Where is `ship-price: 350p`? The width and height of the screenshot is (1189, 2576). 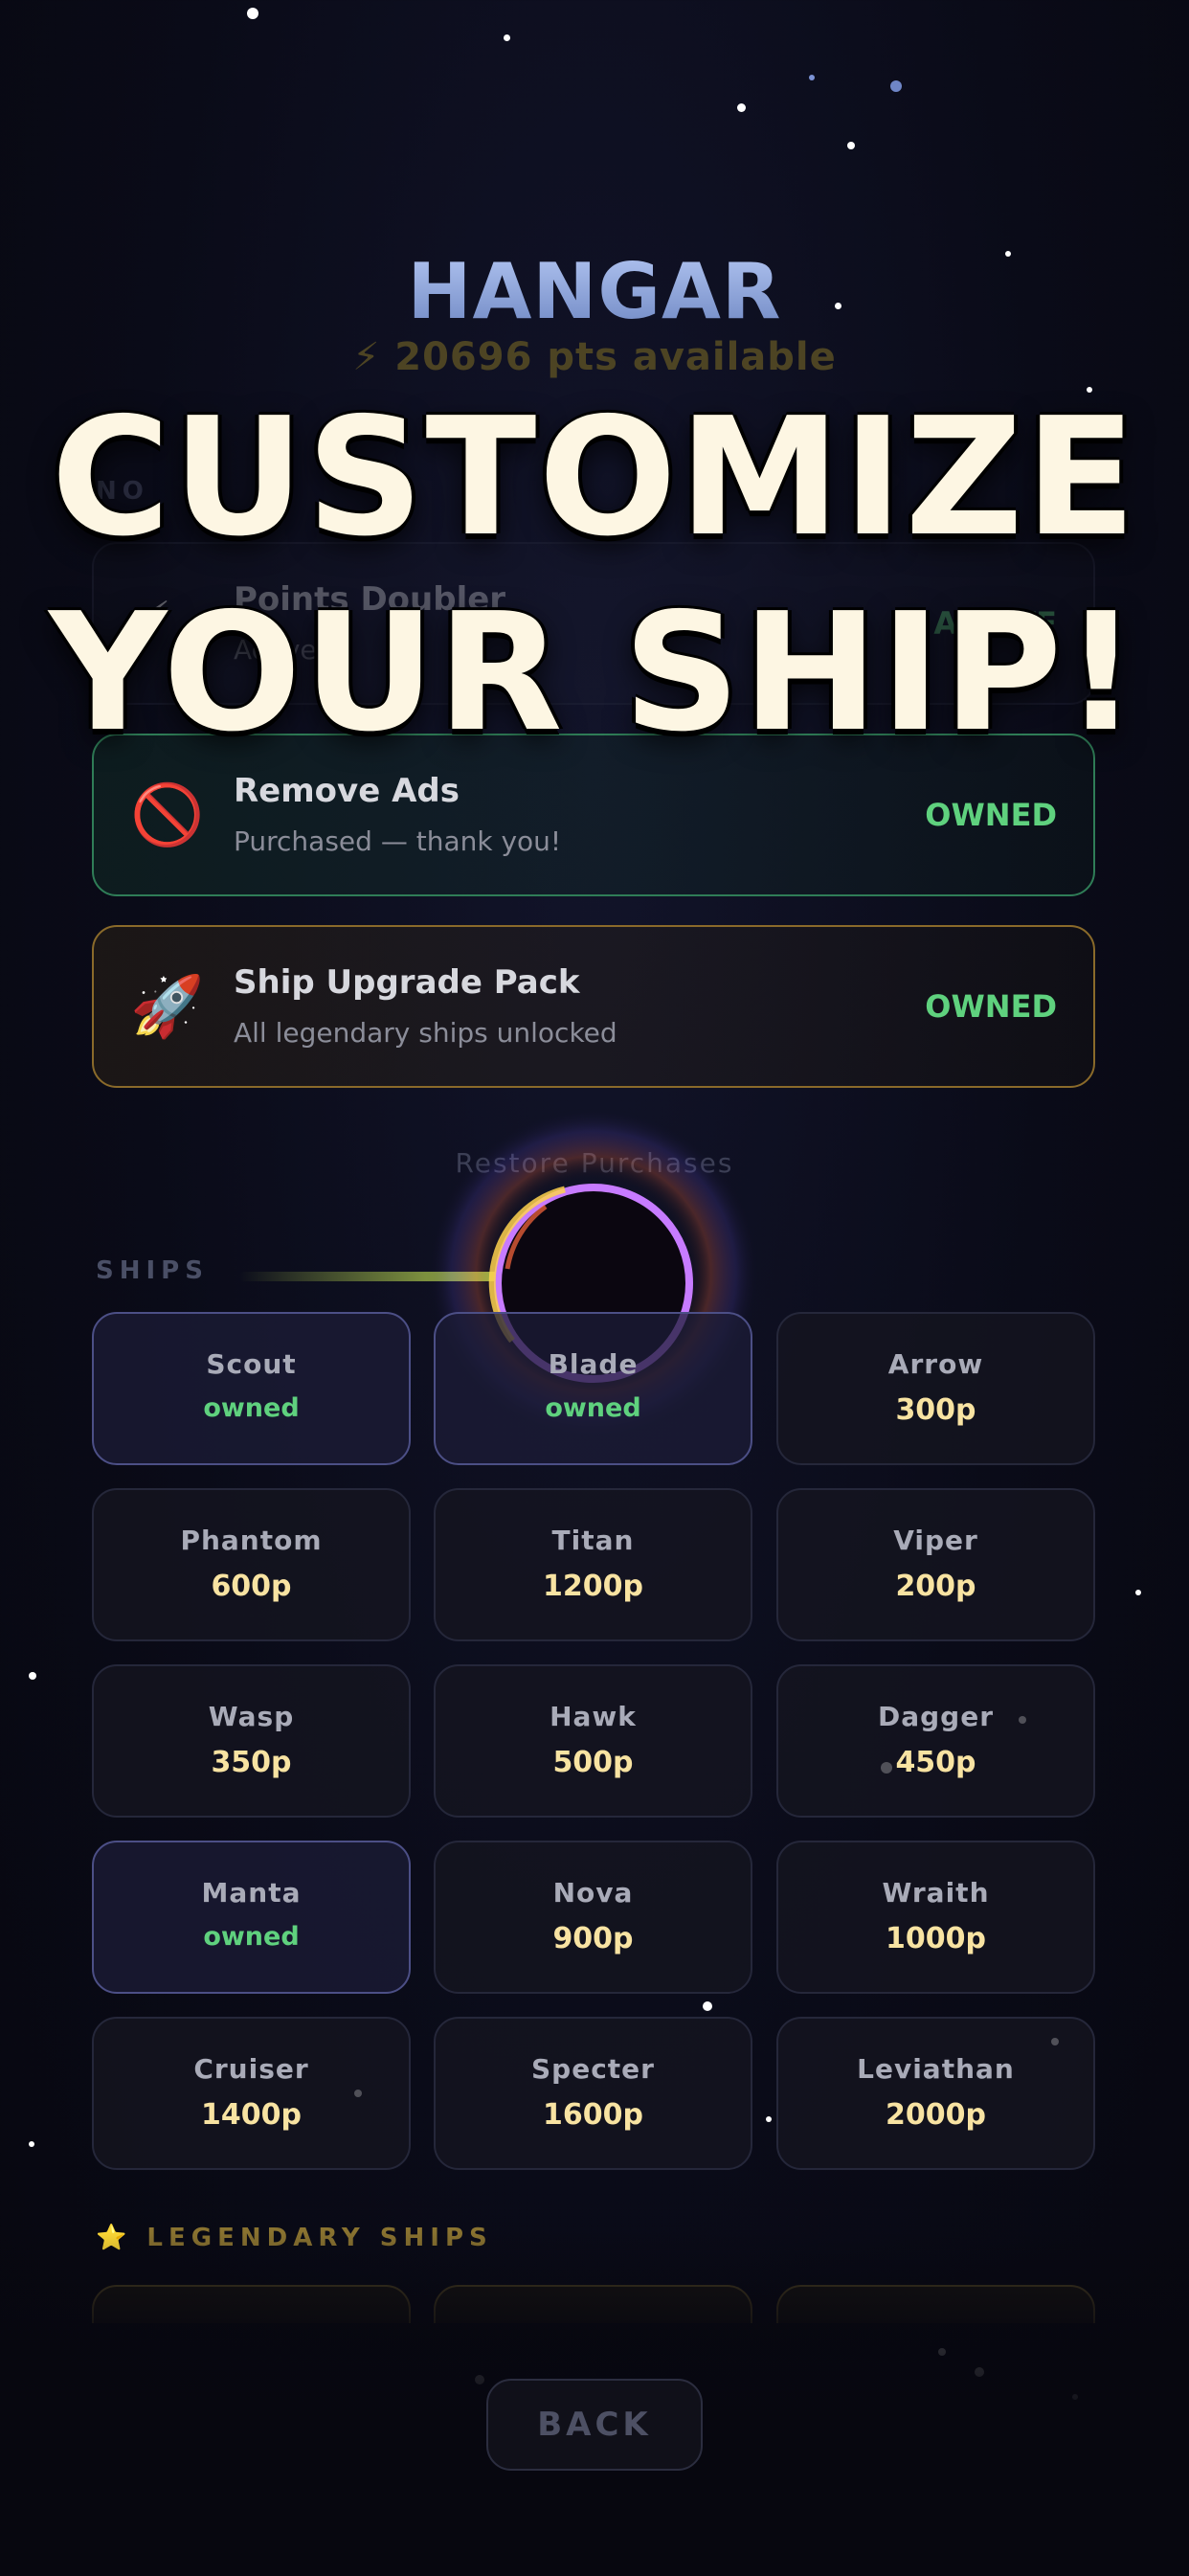
ship-price: 350p is located at coordinates (251, 1762).